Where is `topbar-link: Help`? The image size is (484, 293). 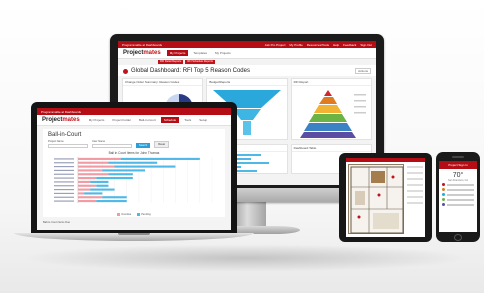
topbar-link: Help is located at coordinates (336, 45).